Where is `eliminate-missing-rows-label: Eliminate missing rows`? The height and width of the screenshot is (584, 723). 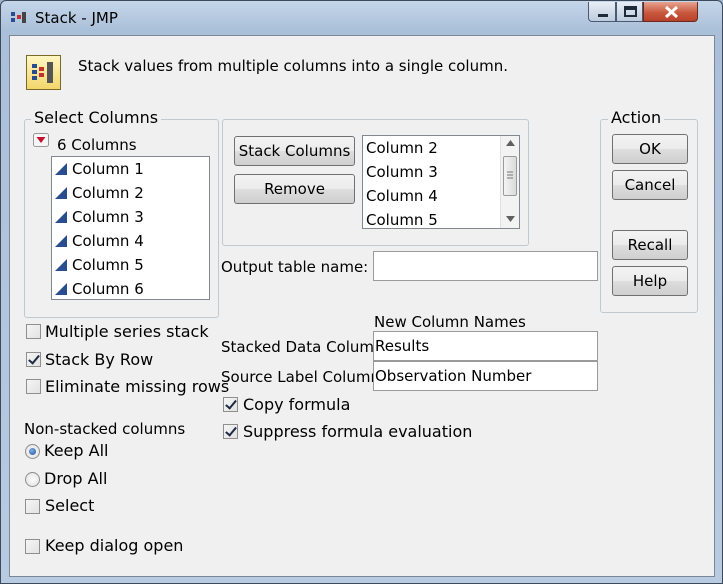 eliminate-missing-rows-label: Eliminate missing rows is located at coordinates (137, 386).